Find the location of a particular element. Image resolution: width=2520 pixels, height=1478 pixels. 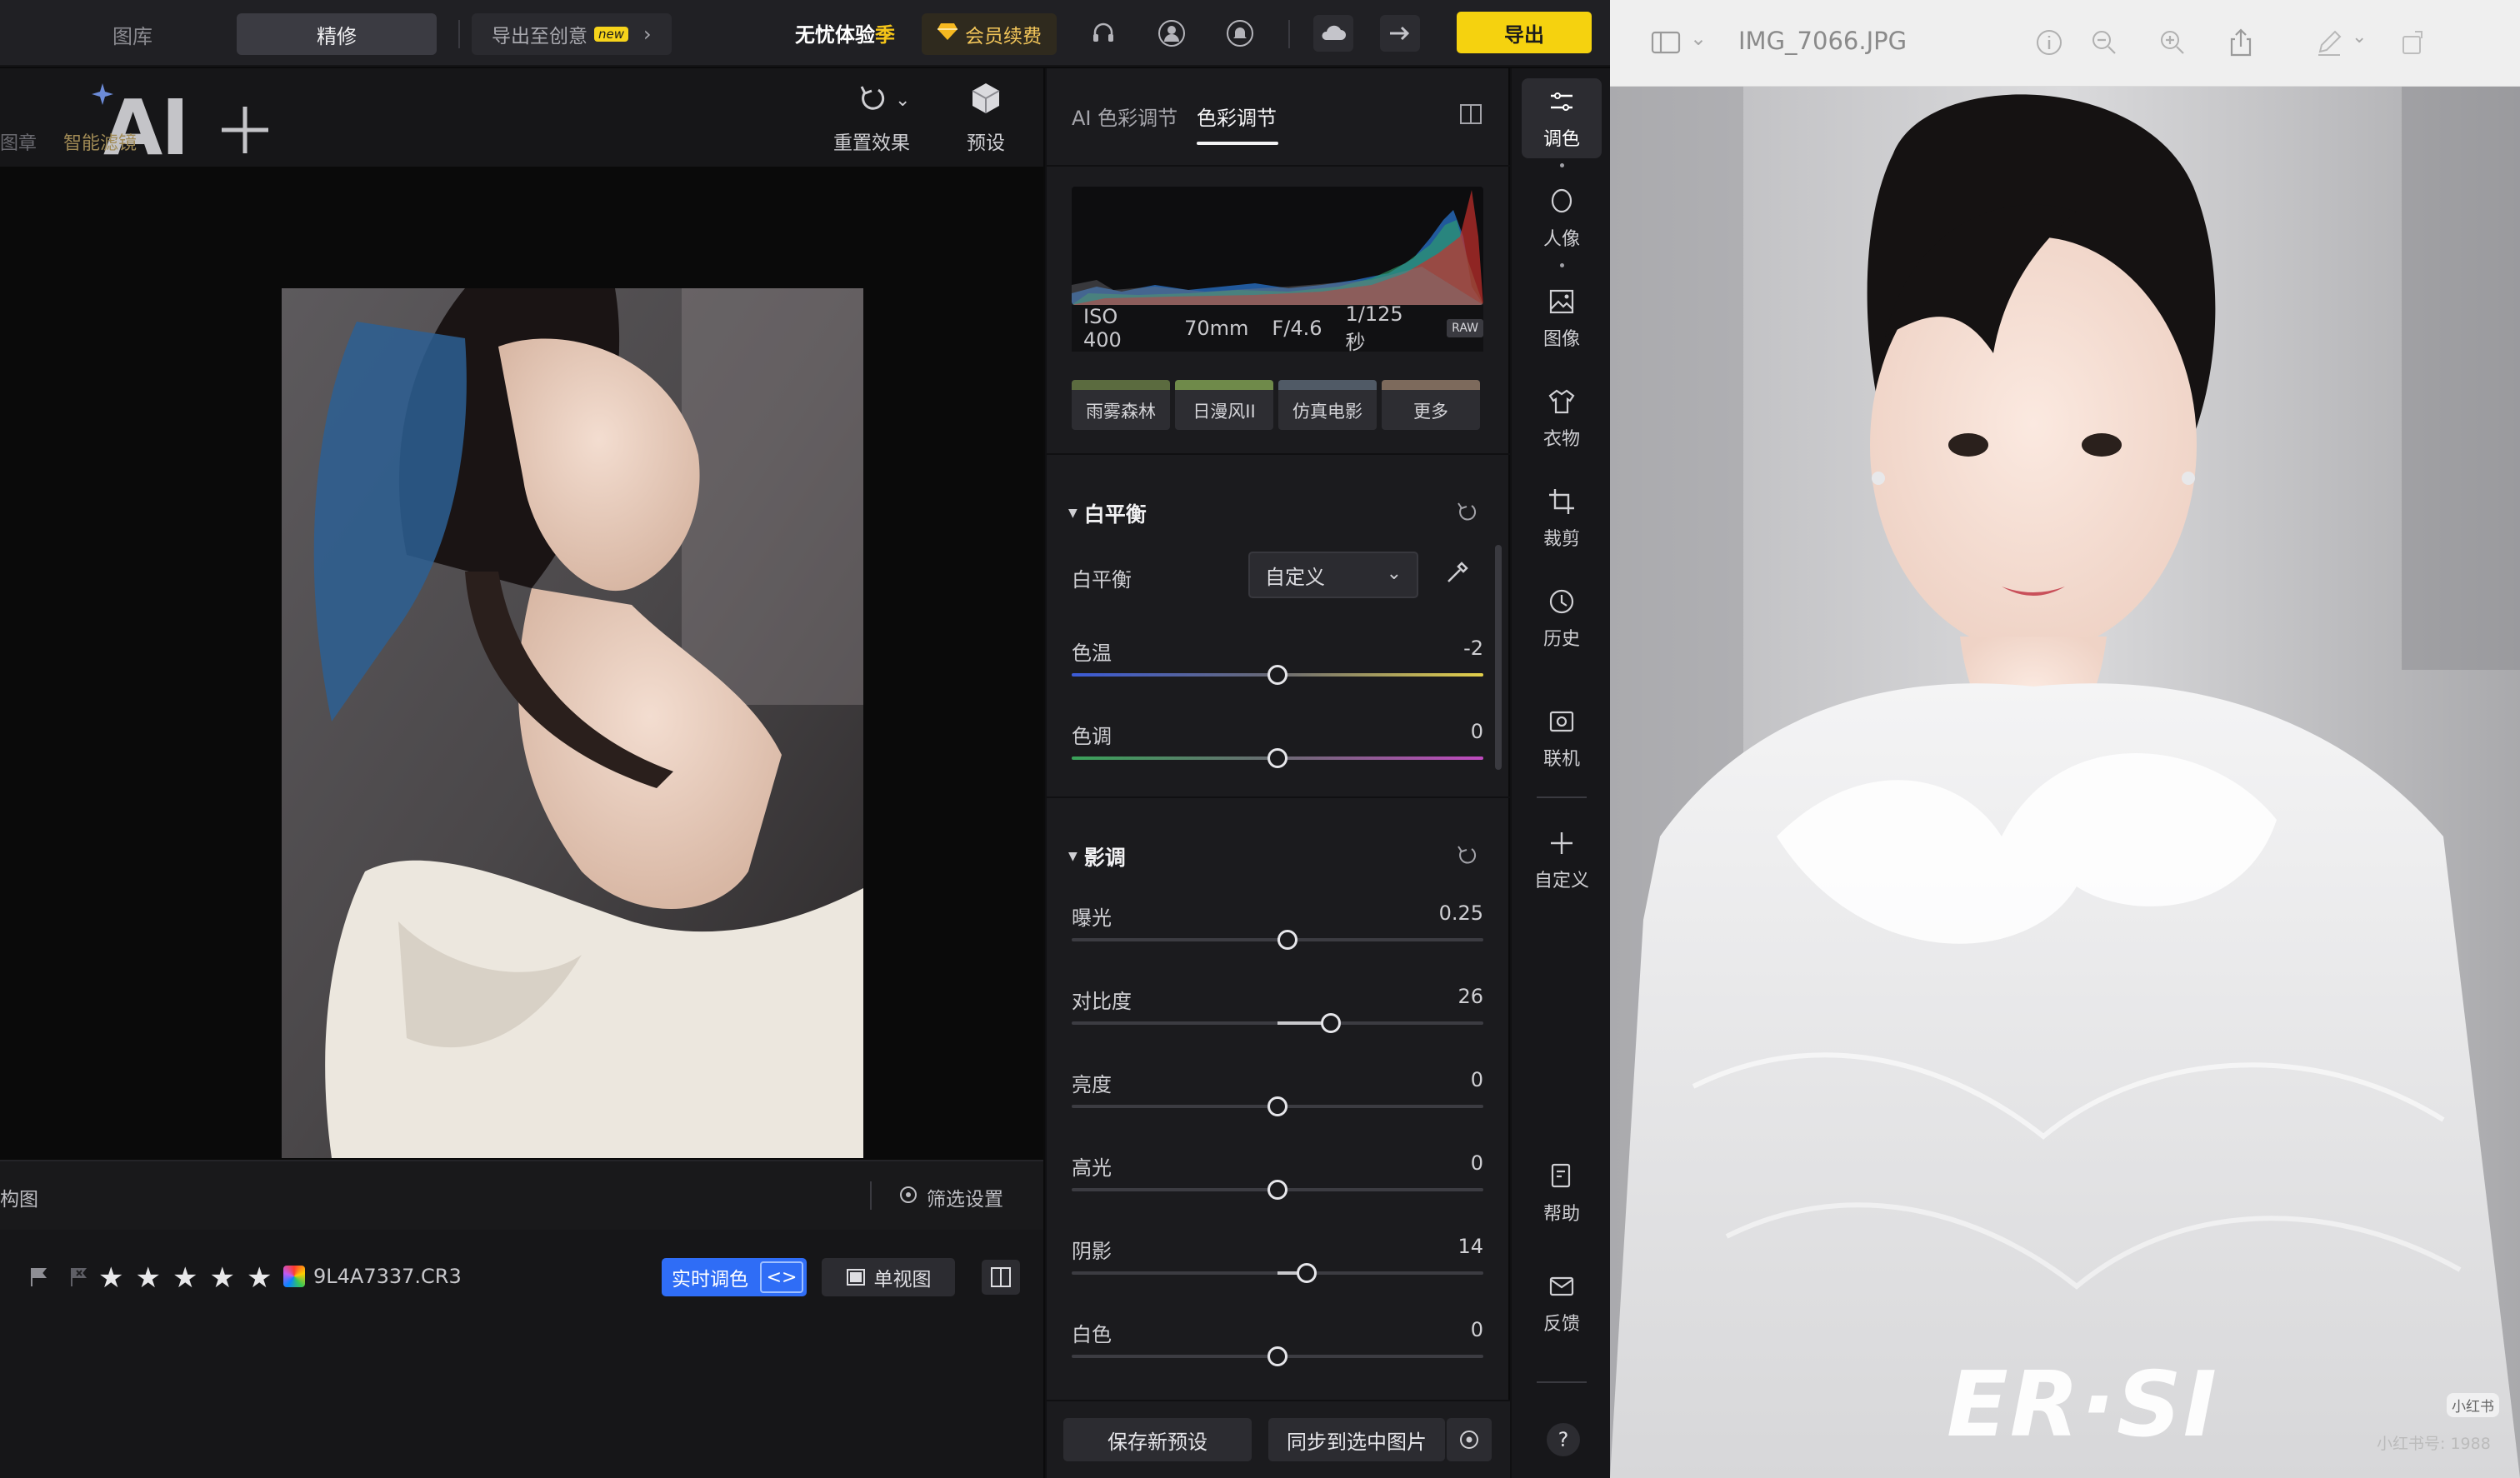

sync-settings-button is located at coordinates (1469, 1440).